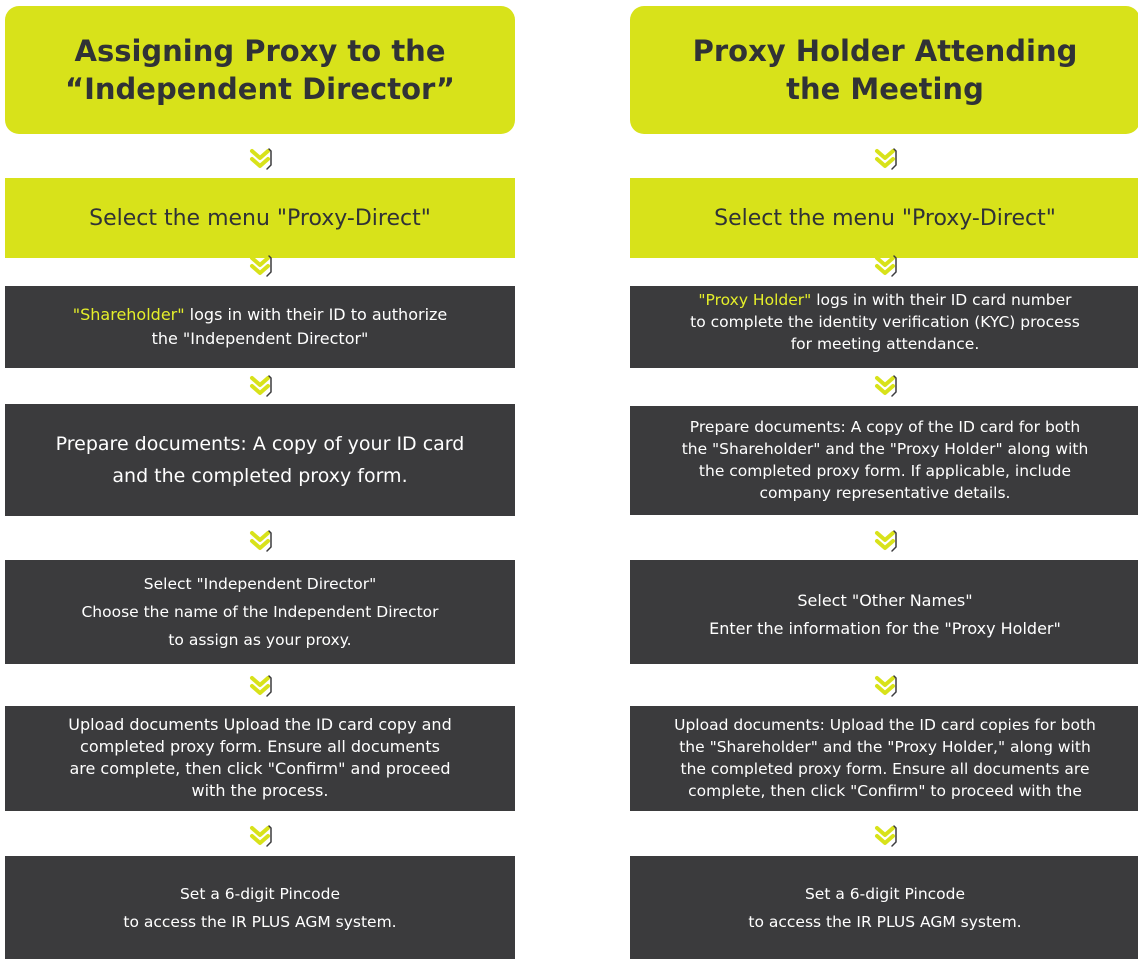 This screenshot has height=959, width=1138. I want to click on flow-title-line: the Meeting, so click(885, 89).